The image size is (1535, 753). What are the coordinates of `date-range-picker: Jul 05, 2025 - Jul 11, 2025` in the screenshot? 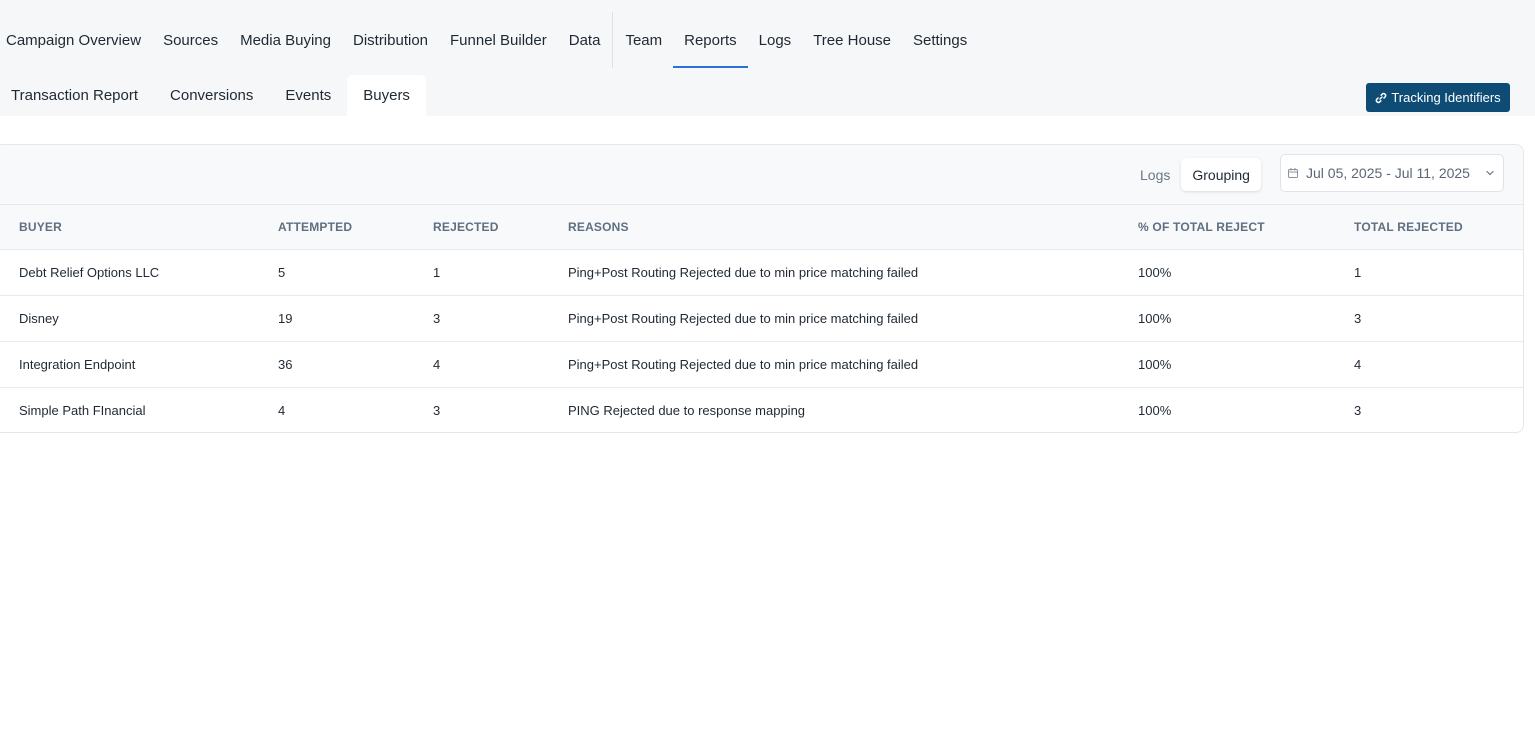 It's located at (1392, 173).